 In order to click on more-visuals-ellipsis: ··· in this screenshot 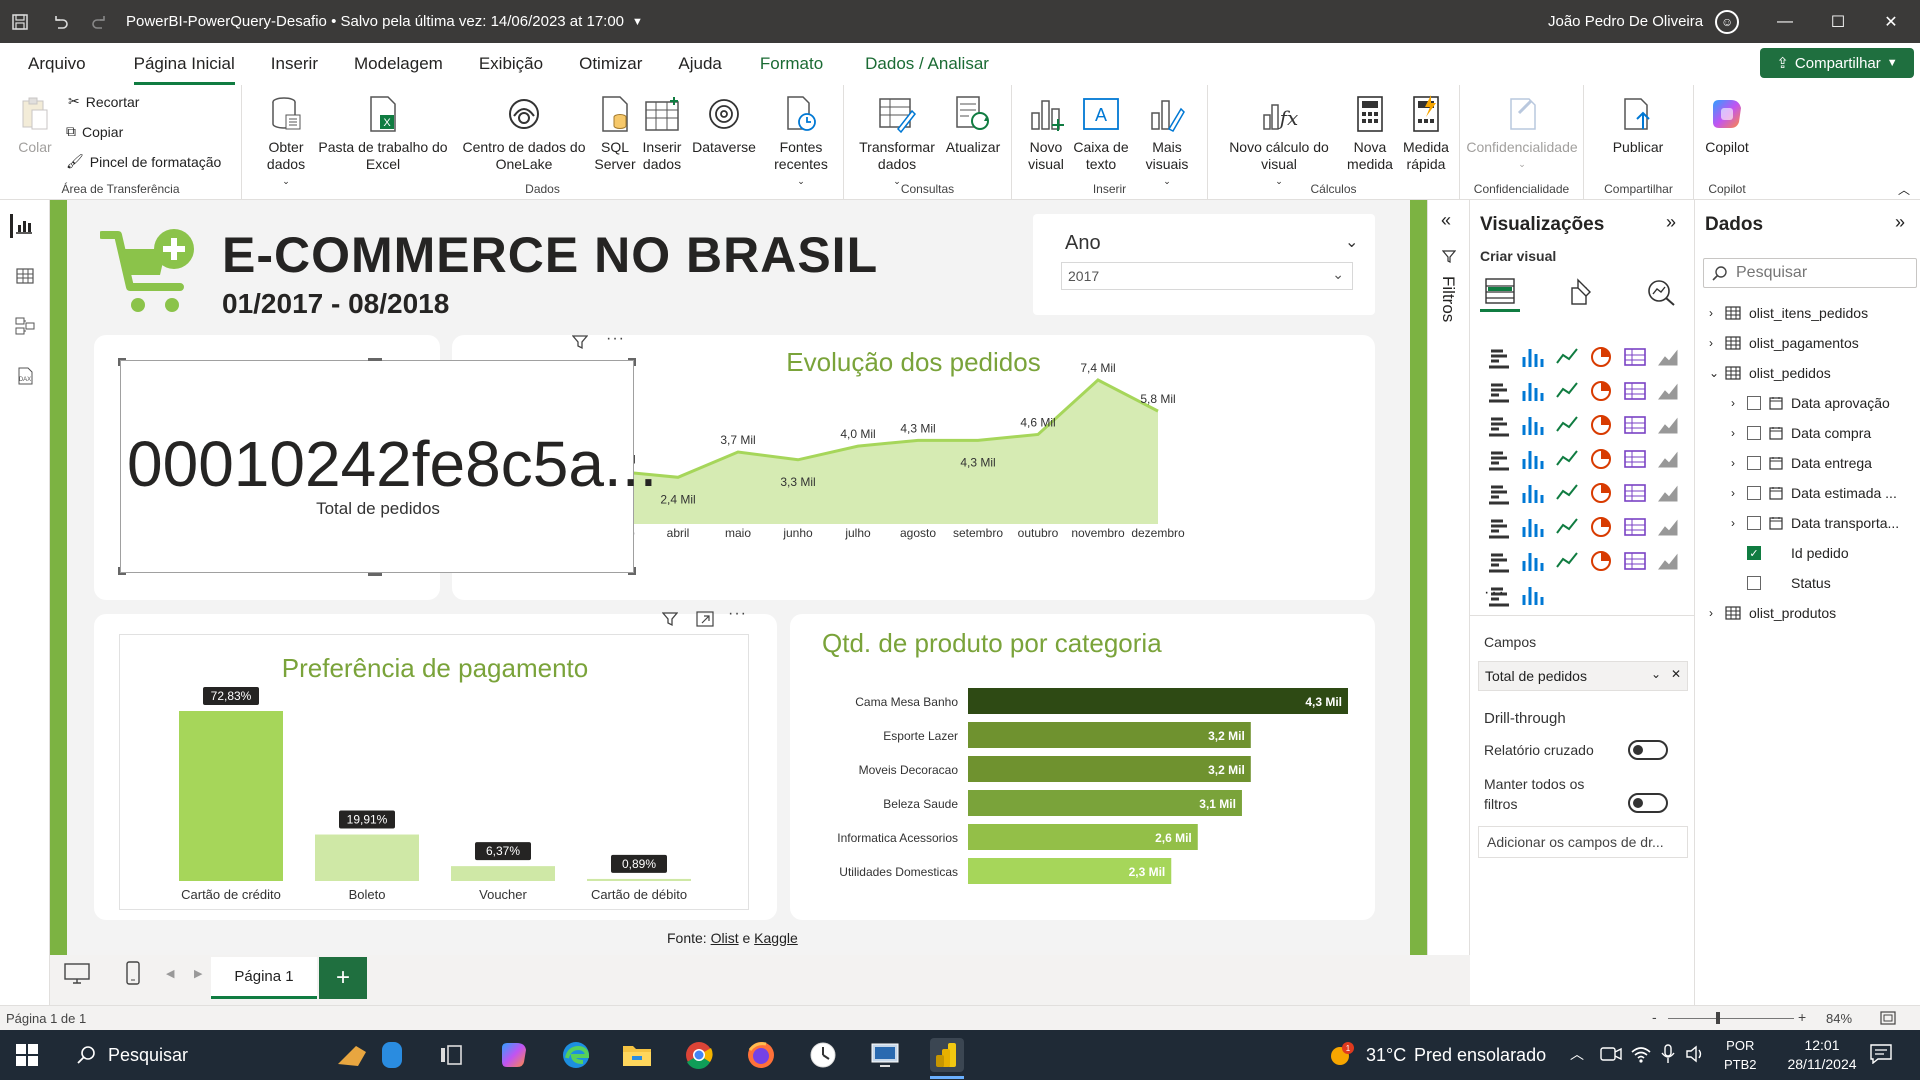, I will do `click(1495, 593)`.